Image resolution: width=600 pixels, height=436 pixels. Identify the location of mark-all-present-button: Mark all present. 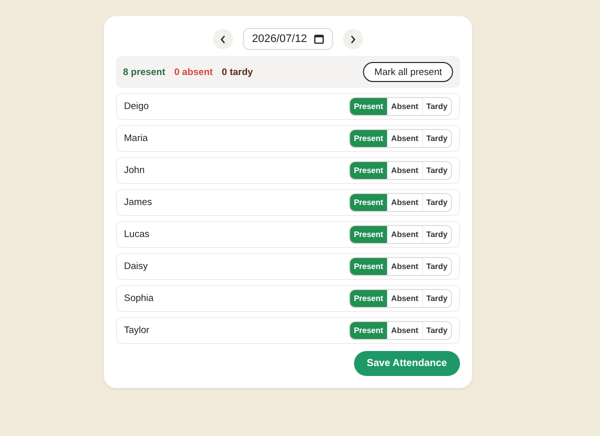
(408, 72).